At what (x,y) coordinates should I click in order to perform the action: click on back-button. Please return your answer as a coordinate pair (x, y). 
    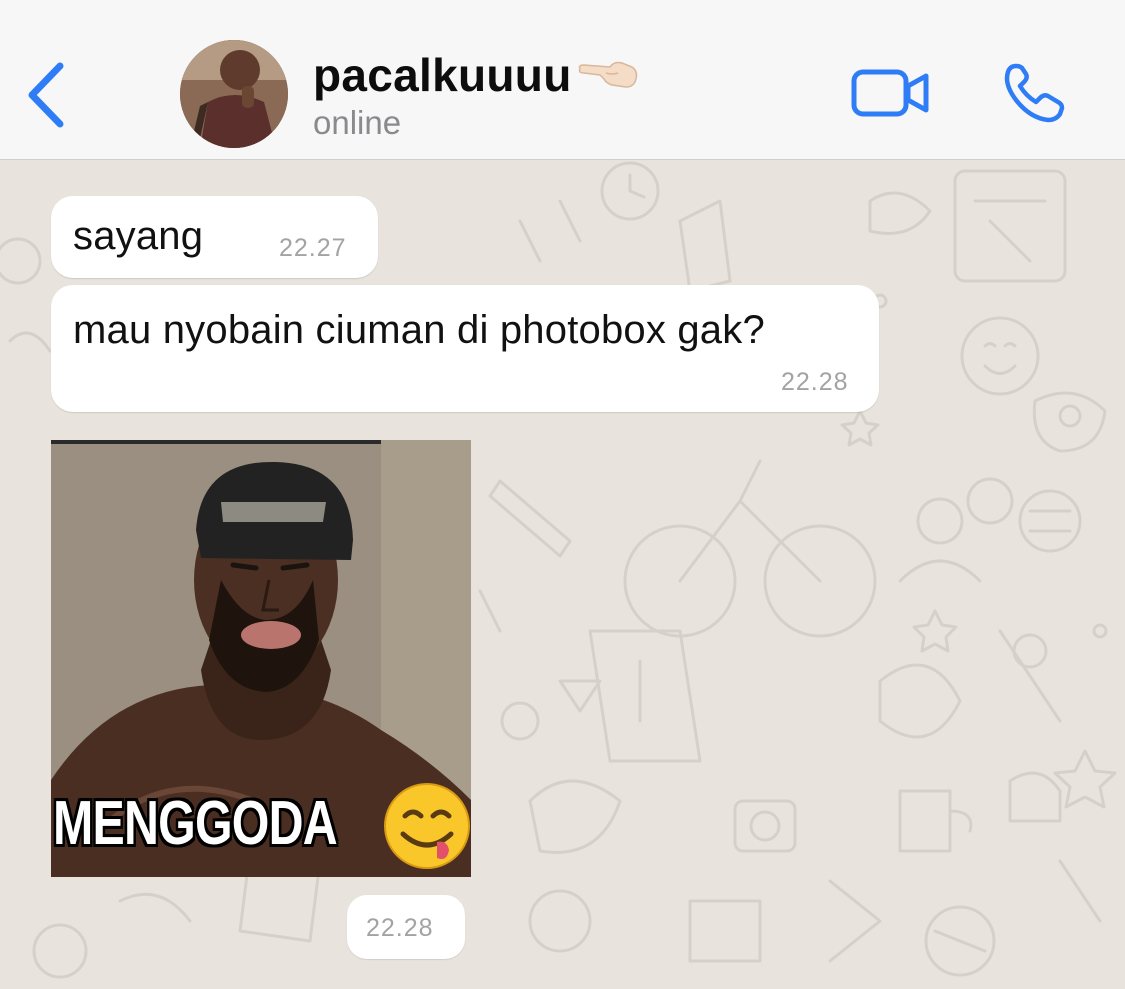
    Looking at the image, I should click on (47, 95).